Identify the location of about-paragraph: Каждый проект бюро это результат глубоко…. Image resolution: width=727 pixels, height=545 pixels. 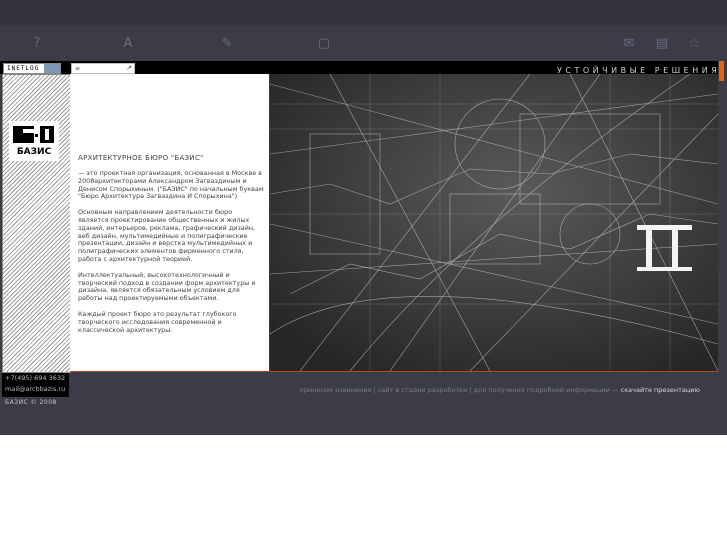
(157, 321).